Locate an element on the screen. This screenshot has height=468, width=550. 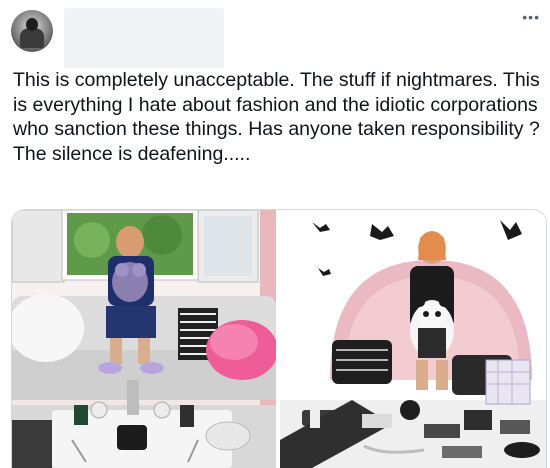
more-horizontal-icon: ••• is located at coordinates (531, 17).